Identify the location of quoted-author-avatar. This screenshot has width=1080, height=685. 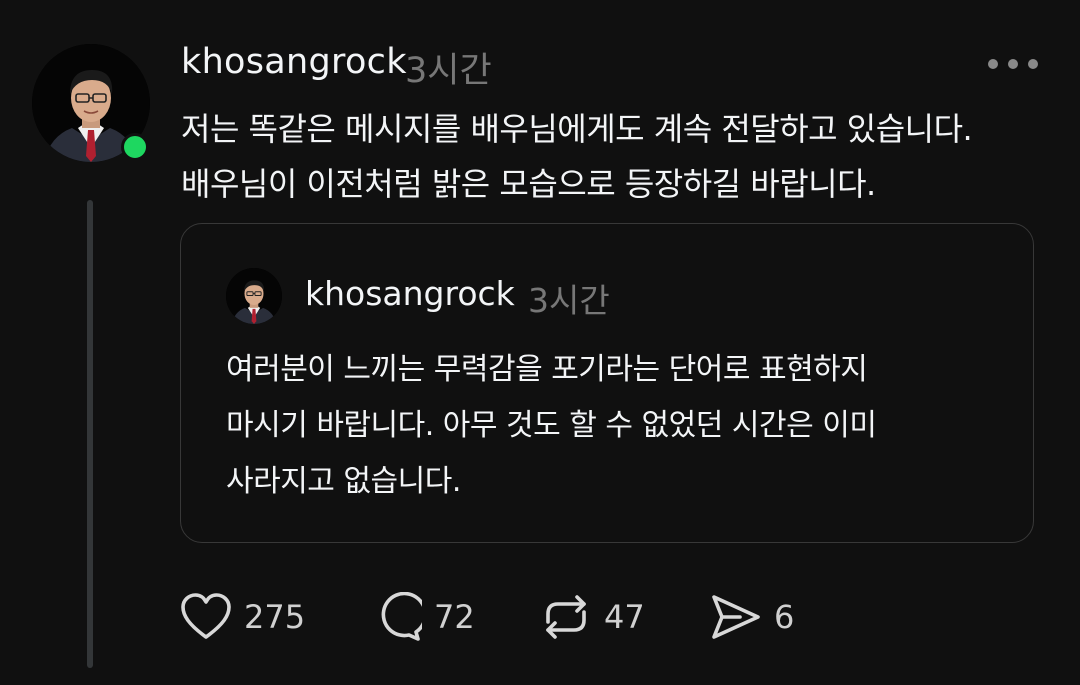
(254, 296).